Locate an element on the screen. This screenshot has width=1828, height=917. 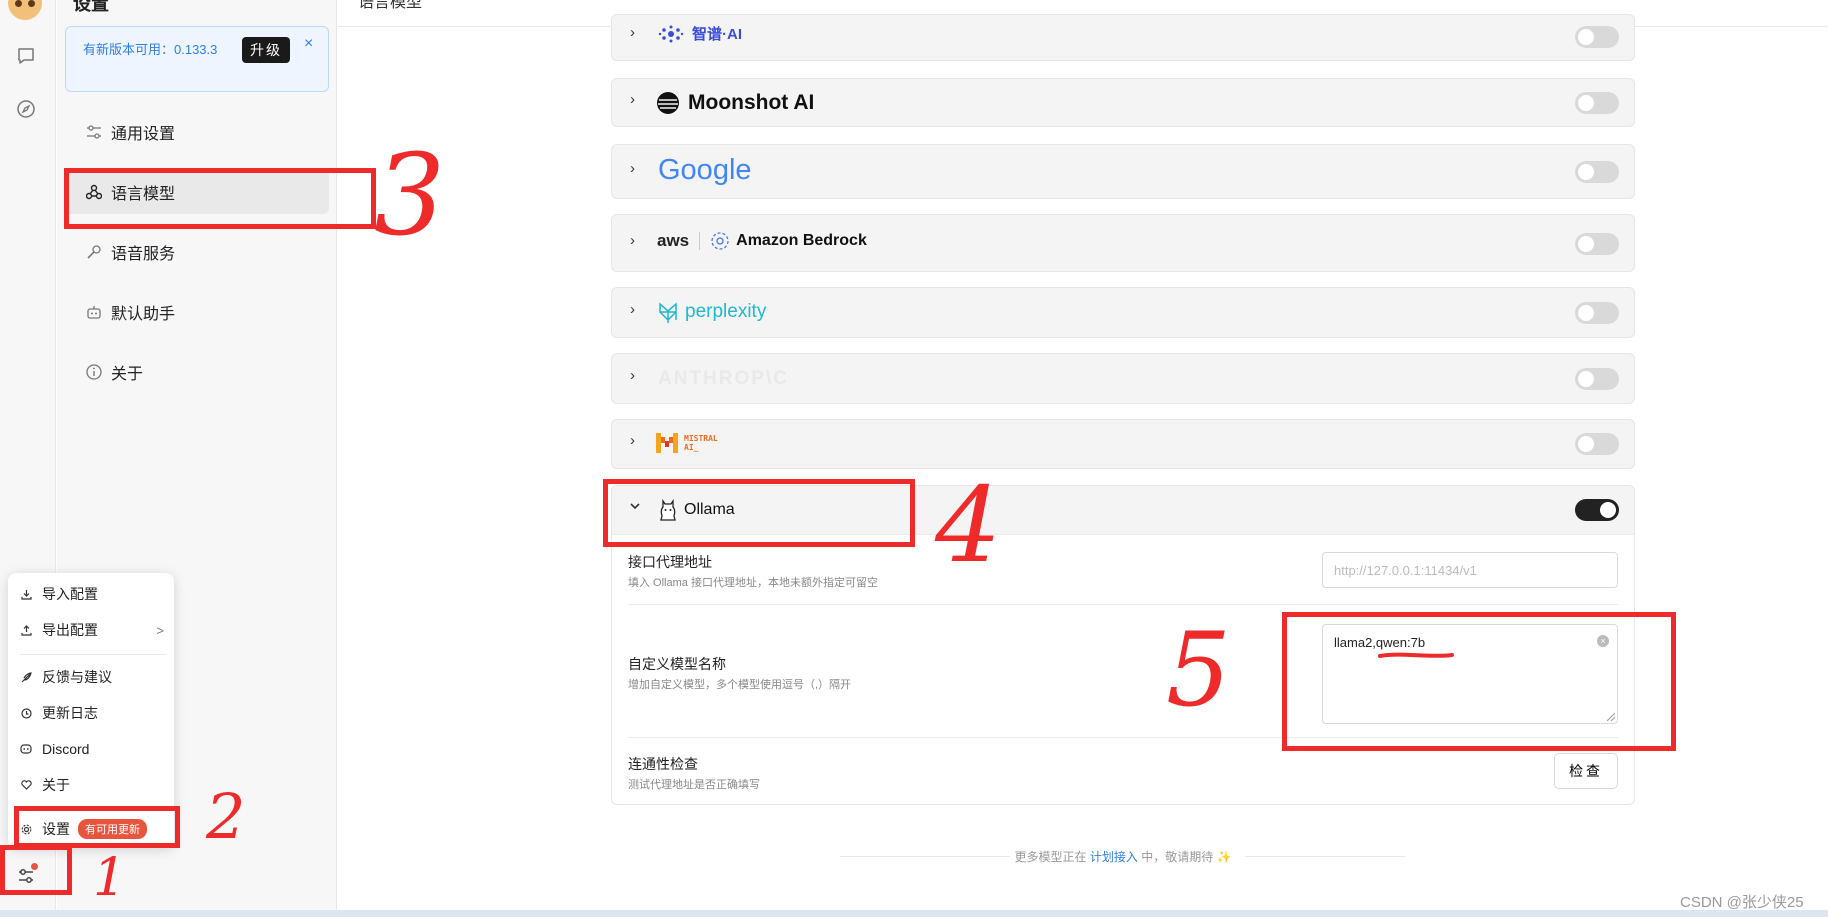
check-button: 检查 is located at coordinates (1586, 771).